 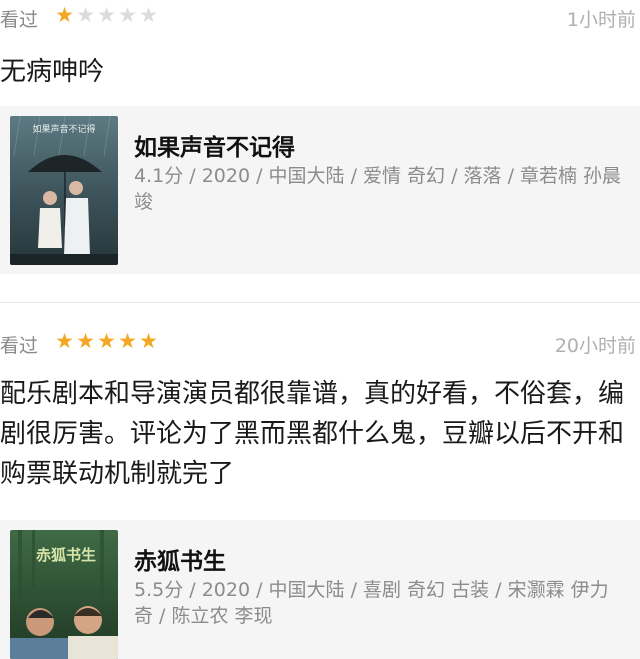 I want to click on divider, so click(x=320, y=302).